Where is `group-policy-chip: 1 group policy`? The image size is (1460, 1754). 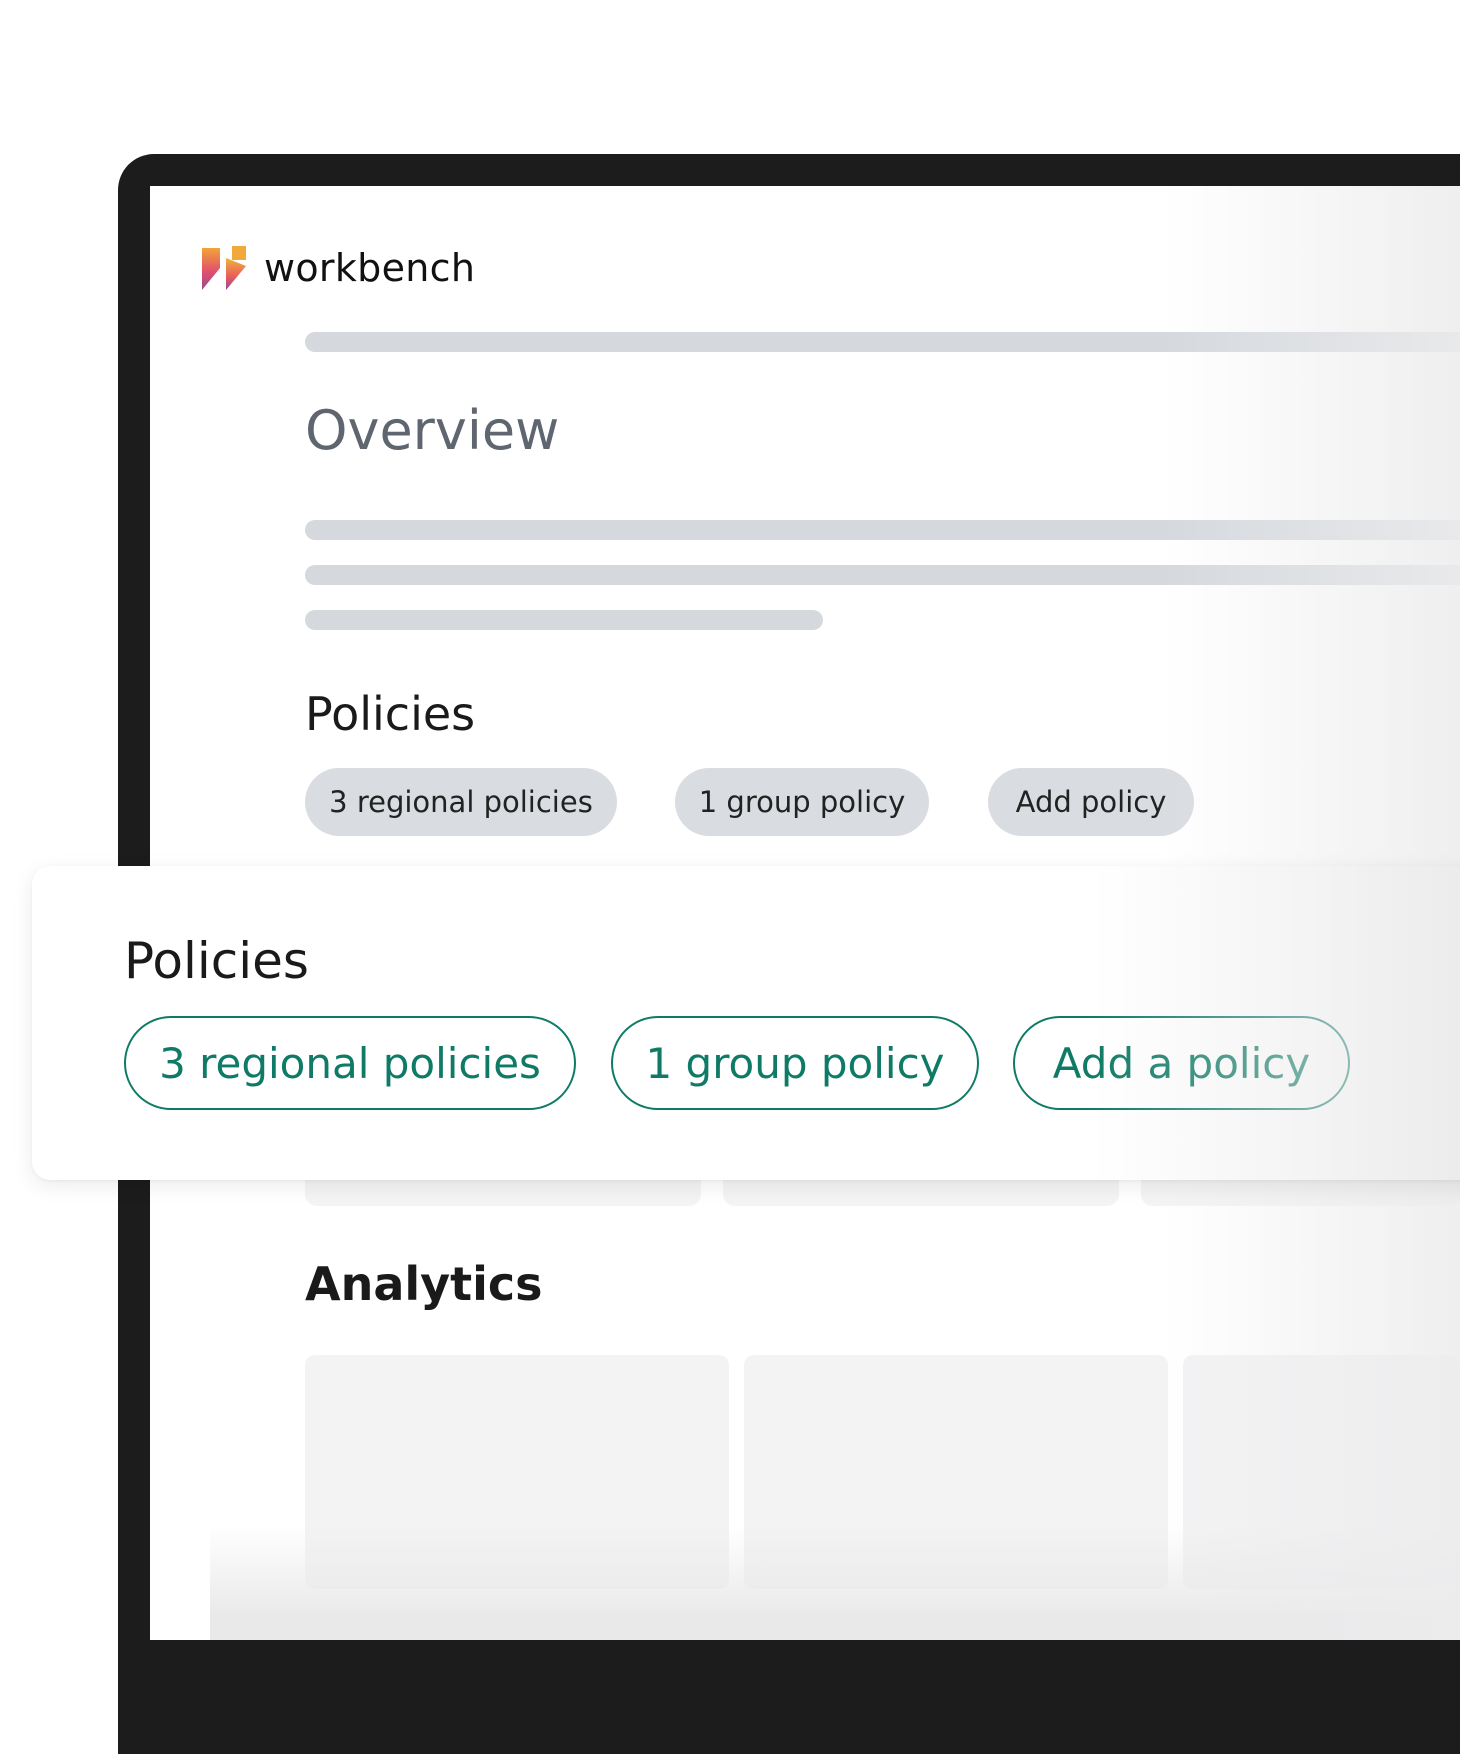 group-policy-chip: 1 group policy is located at coordinates (802, 802).